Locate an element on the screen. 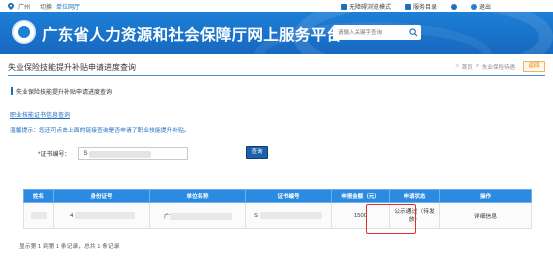 The width and height of the screenshot is (553, 256). cert-number-prefix: S is located at coordinates (85, 153).